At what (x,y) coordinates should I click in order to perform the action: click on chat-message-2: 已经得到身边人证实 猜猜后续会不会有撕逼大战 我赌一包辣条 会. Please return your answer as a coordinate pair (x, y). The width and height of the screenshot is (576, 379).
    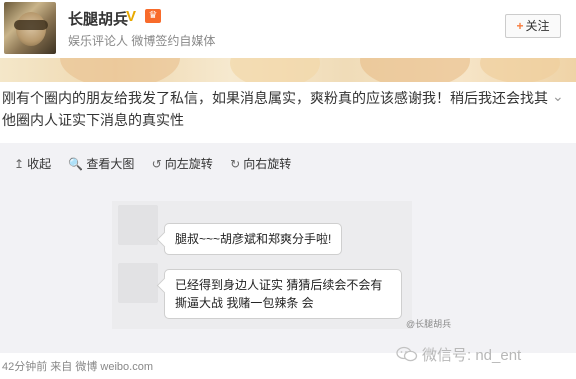
    Looking at the image, I should click on (279, 294).